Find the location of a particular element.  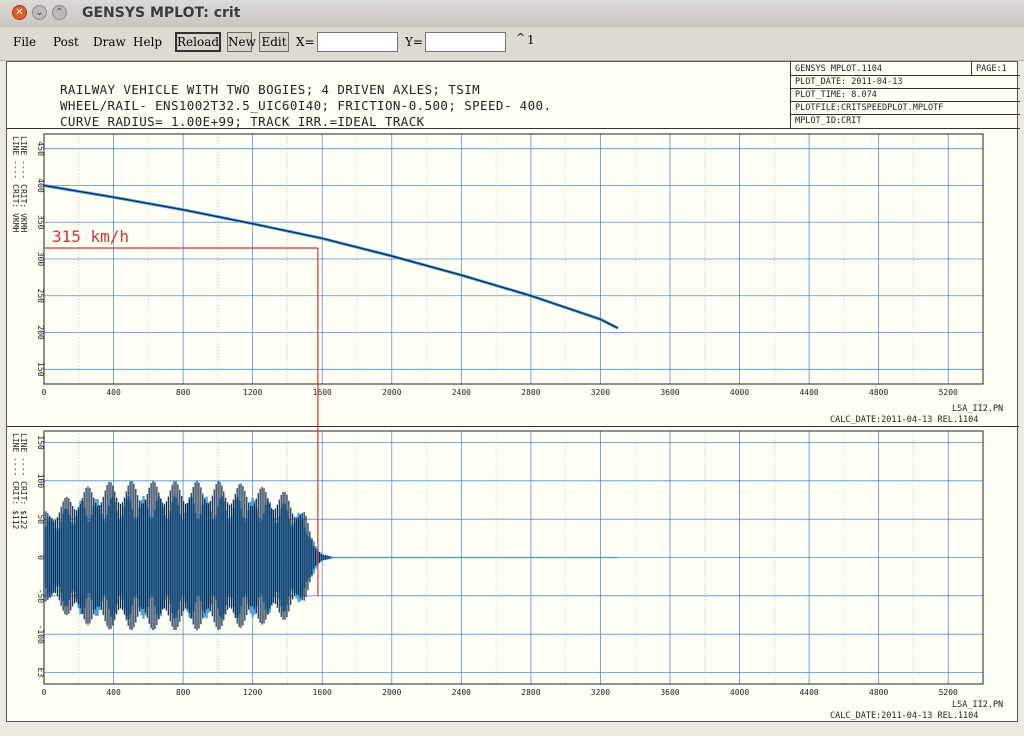

reload-button: Reload is located at coordinates (198, 42).